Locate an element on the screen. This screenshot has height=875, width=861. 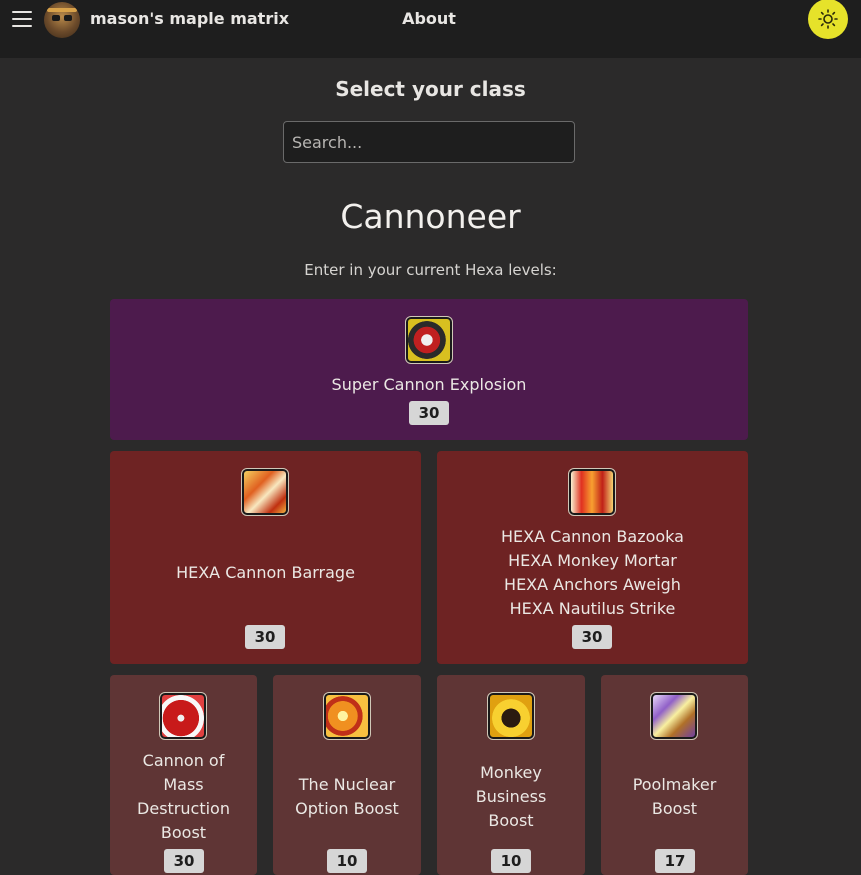
site-logo is located at coordinates (62, 20).